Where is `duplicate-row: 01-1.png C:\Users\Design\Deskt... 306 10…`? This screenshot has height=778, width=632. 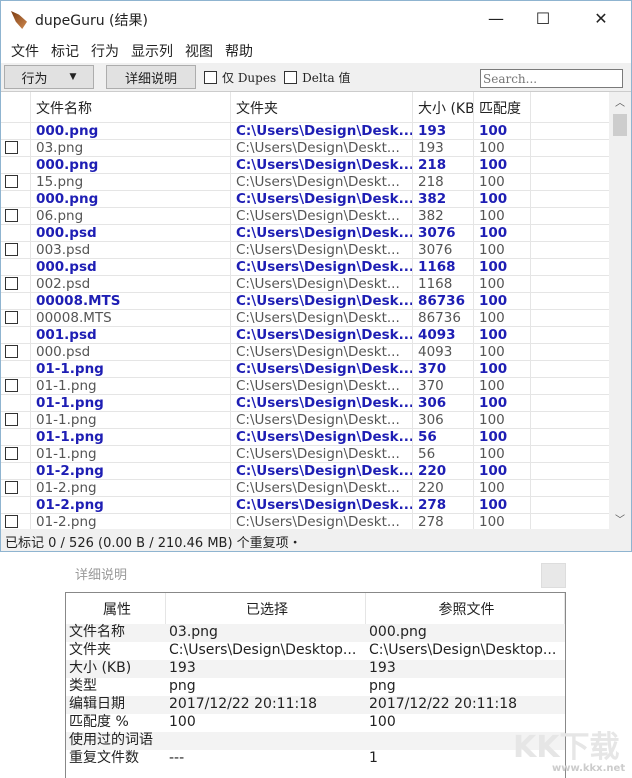
duplicate-row: 01-1.png C:\Users\Design\Deskt... 306 10… is located at coordinates (316, 420).